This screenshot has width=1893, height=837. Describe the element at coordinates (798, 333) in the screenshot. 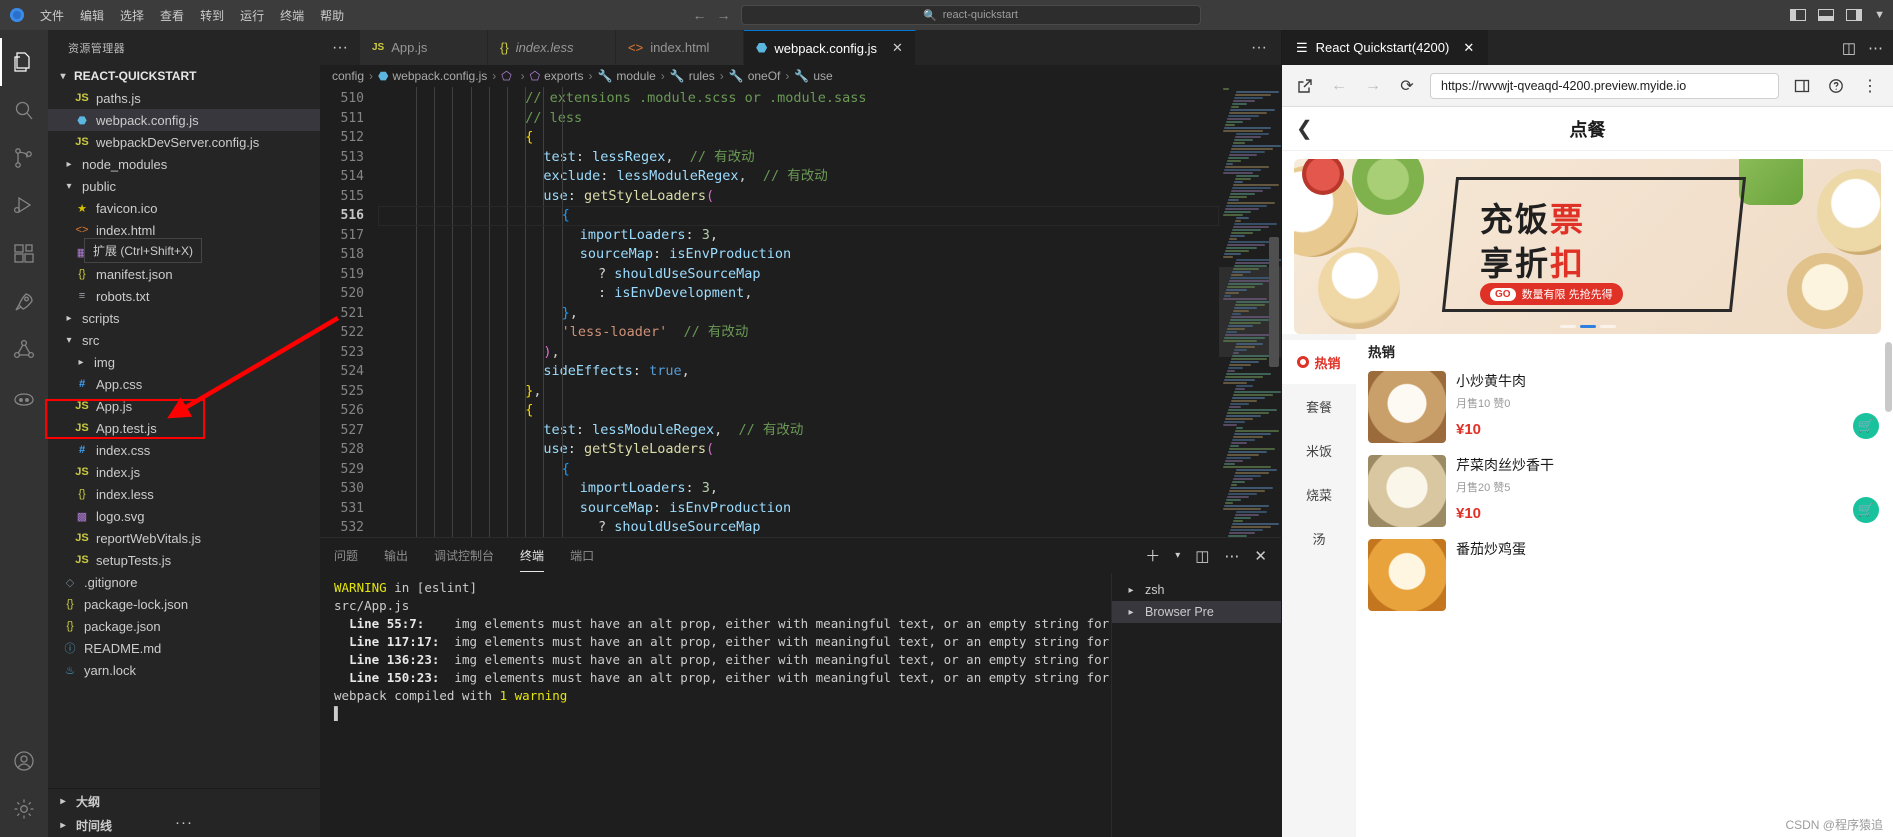

I see `code-line: 'less-loader' // 有改动` at that location.